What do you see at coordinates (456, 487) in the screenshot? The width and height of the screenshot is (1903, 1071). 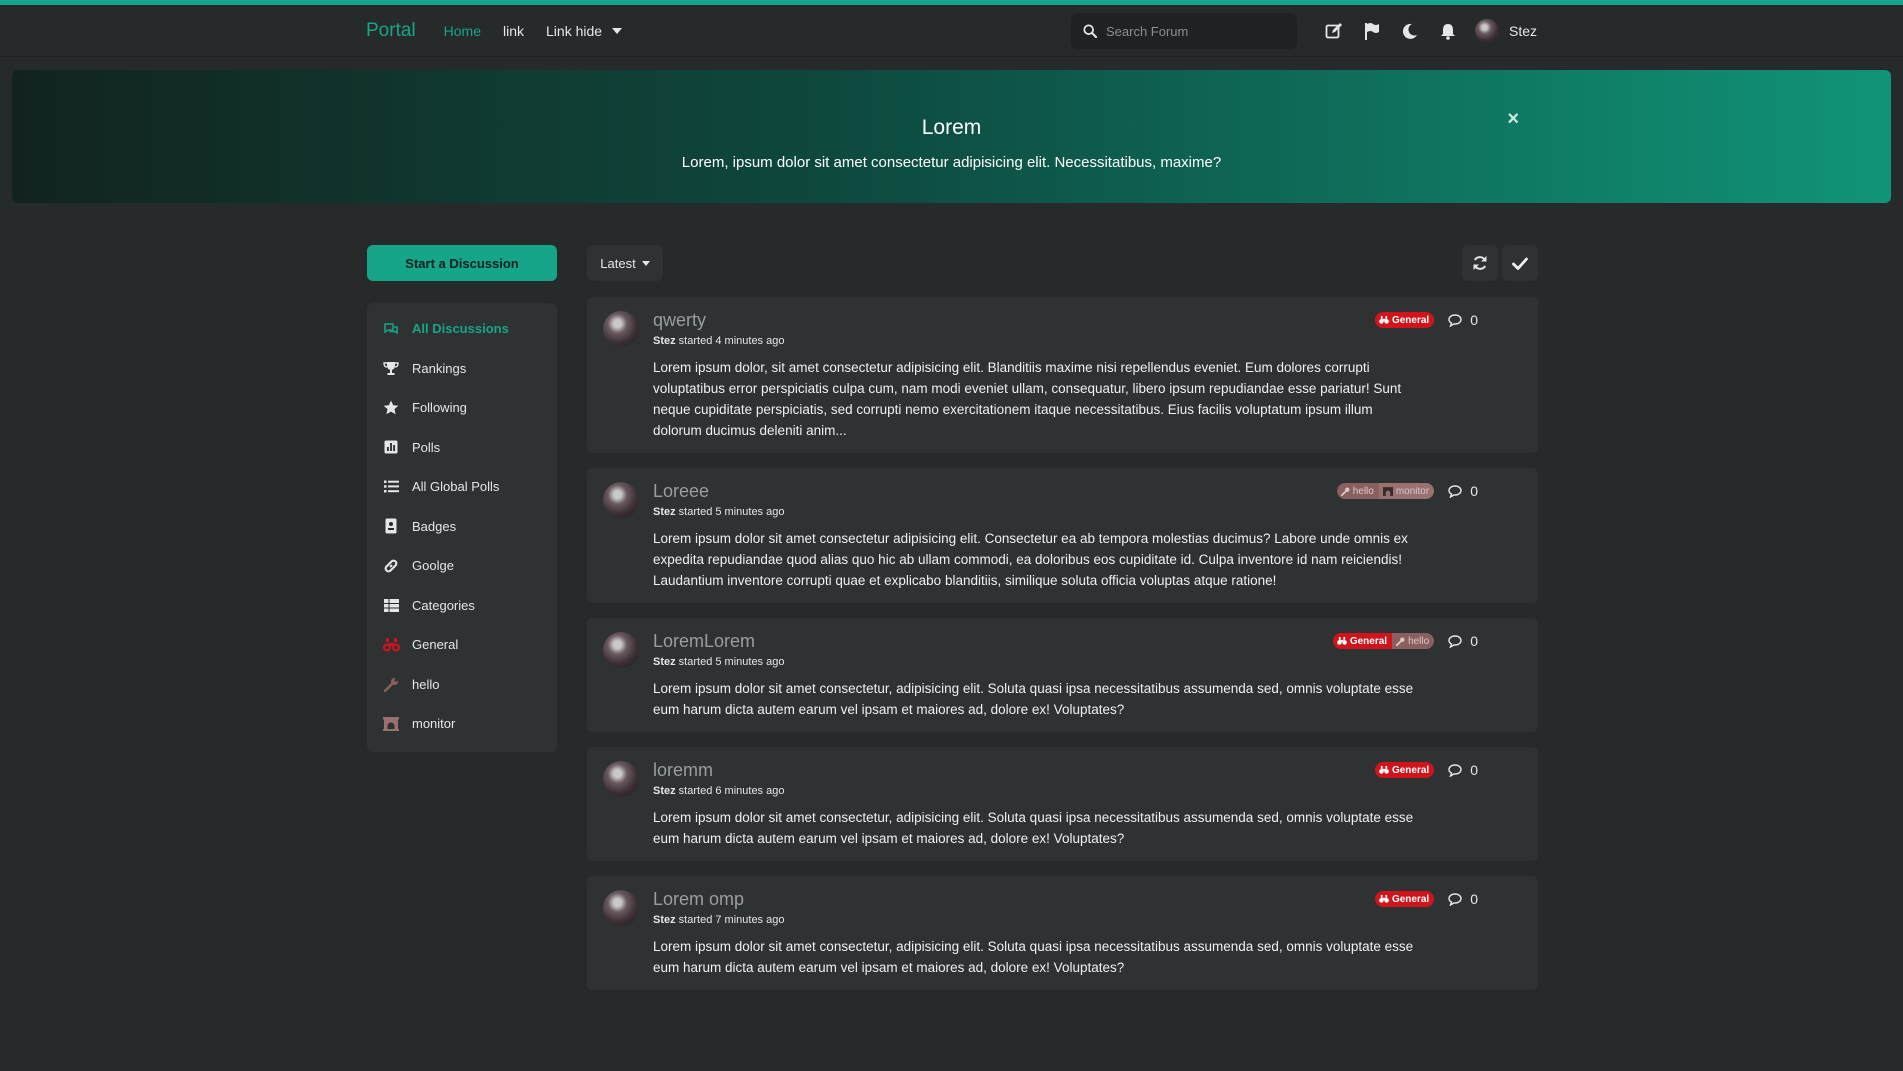 I see `sidebar-item-label: All Global Polls` at bounding box center [456, 487].